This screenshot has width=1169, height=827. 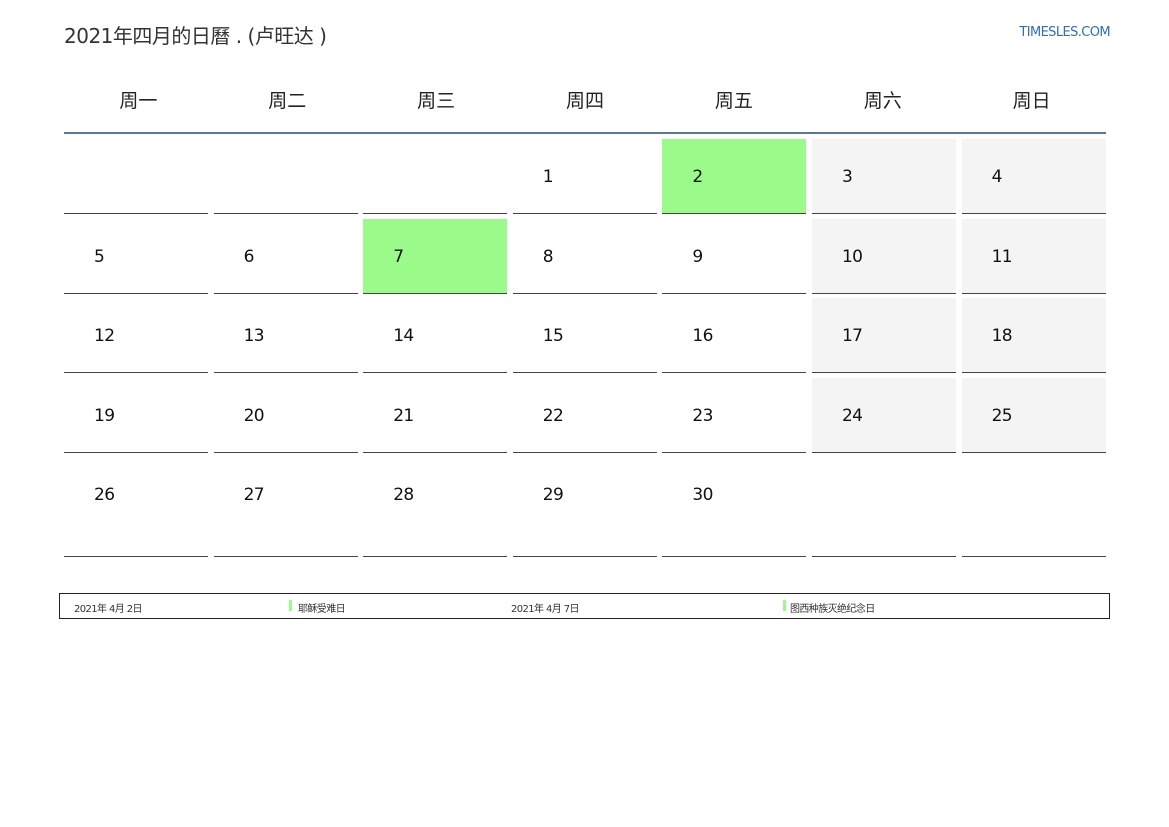 I want to click on day-cell: 16, so click(x=734, y=335).